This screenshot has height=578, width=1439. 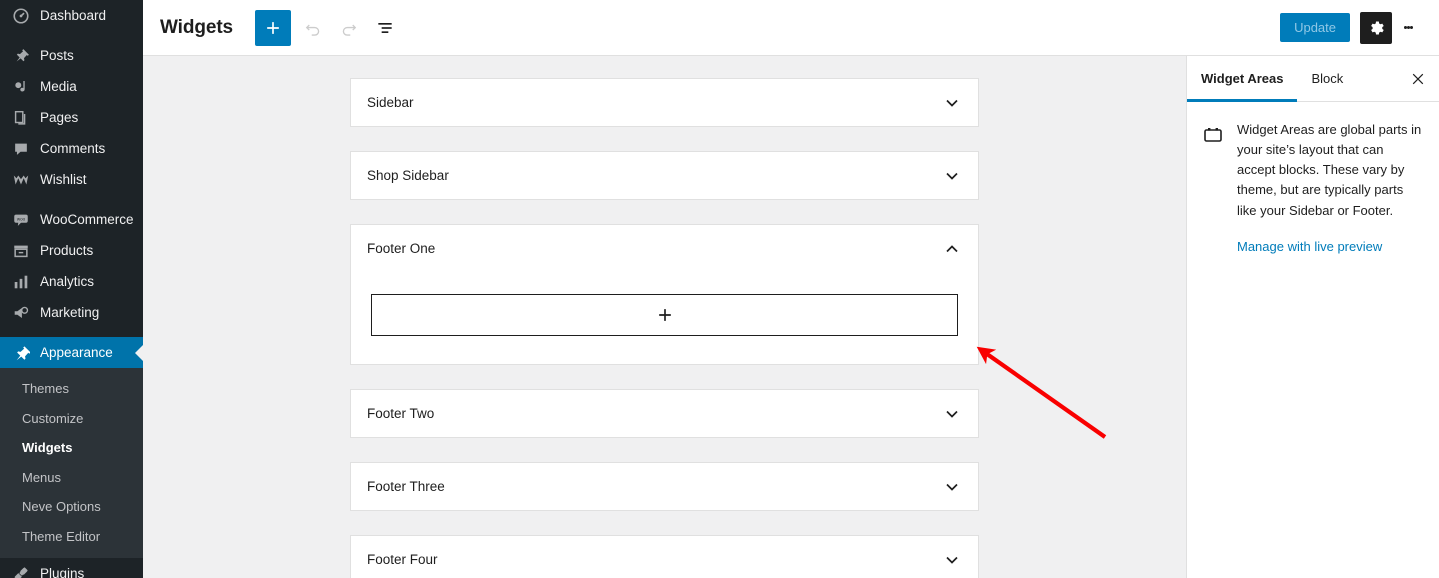 I want to click on media-icon, so click(x=21, y=87).